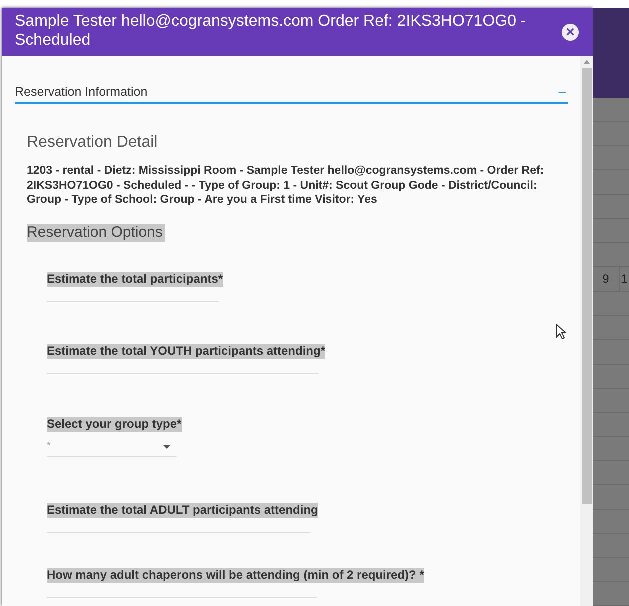 This screenshot has width=629, height=606. I want to click on dialog-title: Sample Tester hello@cogransystems.com Order Ref: 2IKS3HO71OG0 - Scheduled, so click(271, 31).